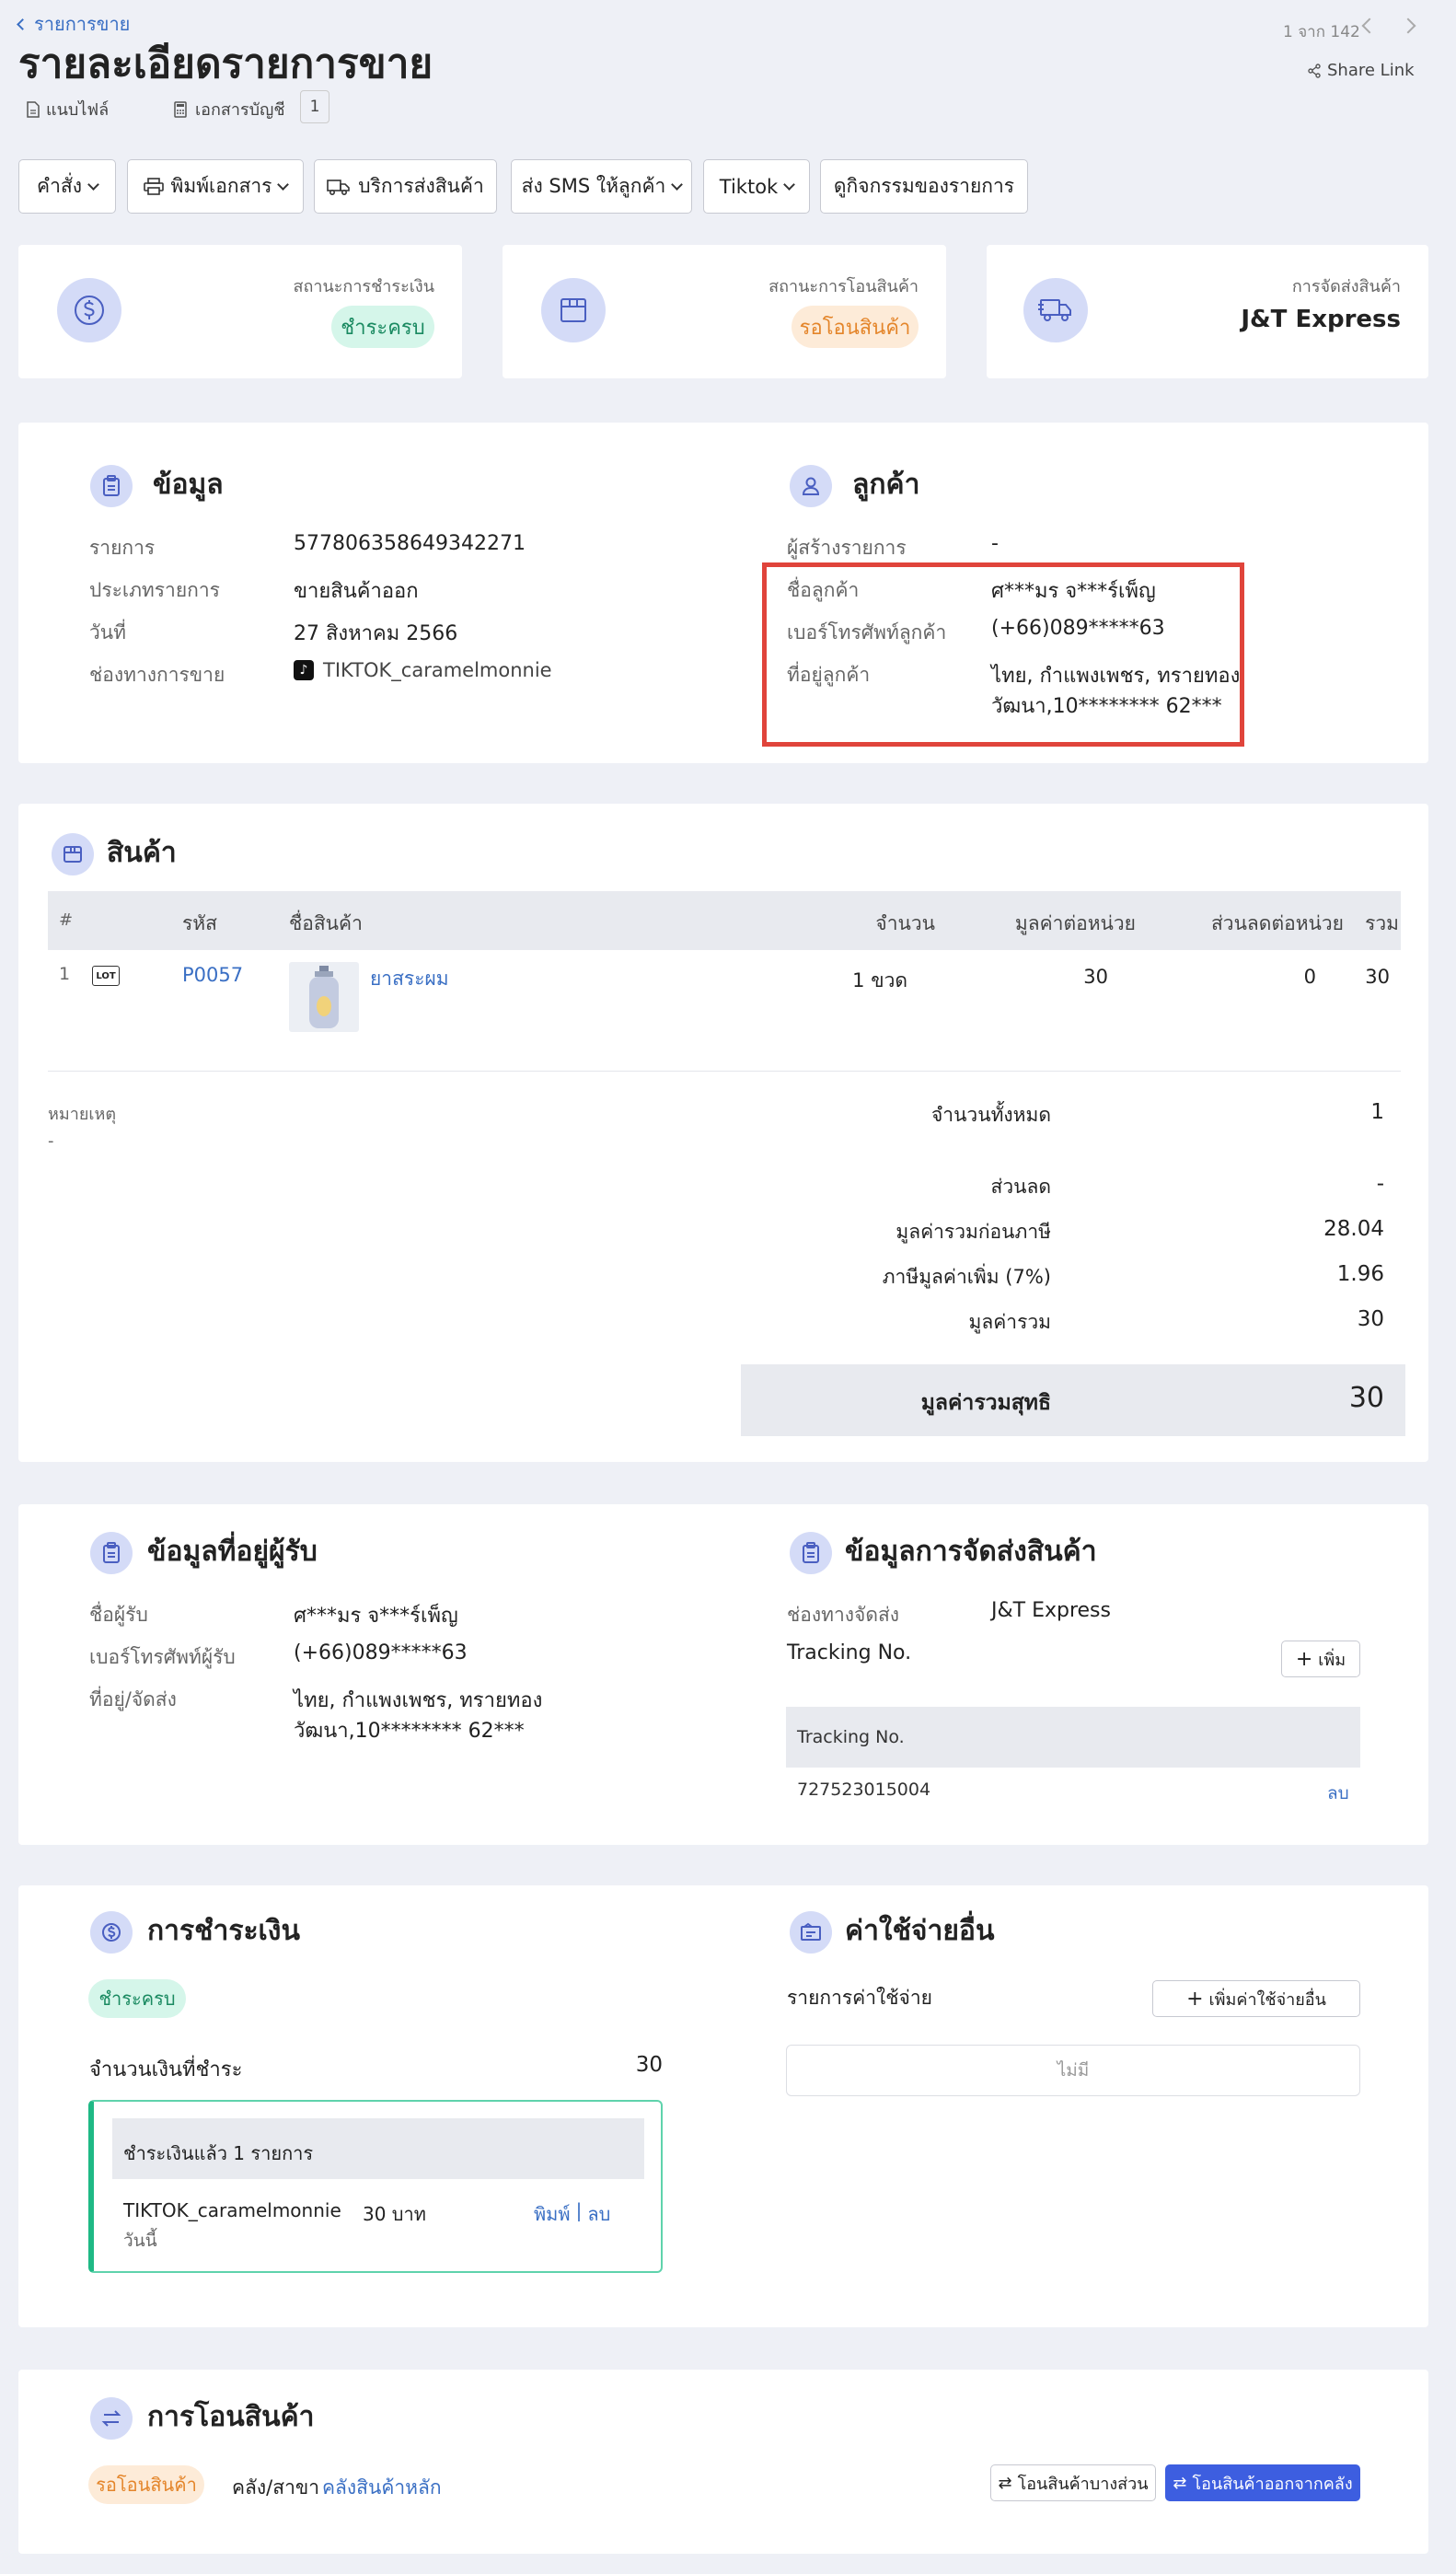 This screenshot has width=1456, height=2574. What do you see at coordinates (304, 670) in the screenshot?
I see `tiktok-icon: ♪` at bounding box center [304, 670].